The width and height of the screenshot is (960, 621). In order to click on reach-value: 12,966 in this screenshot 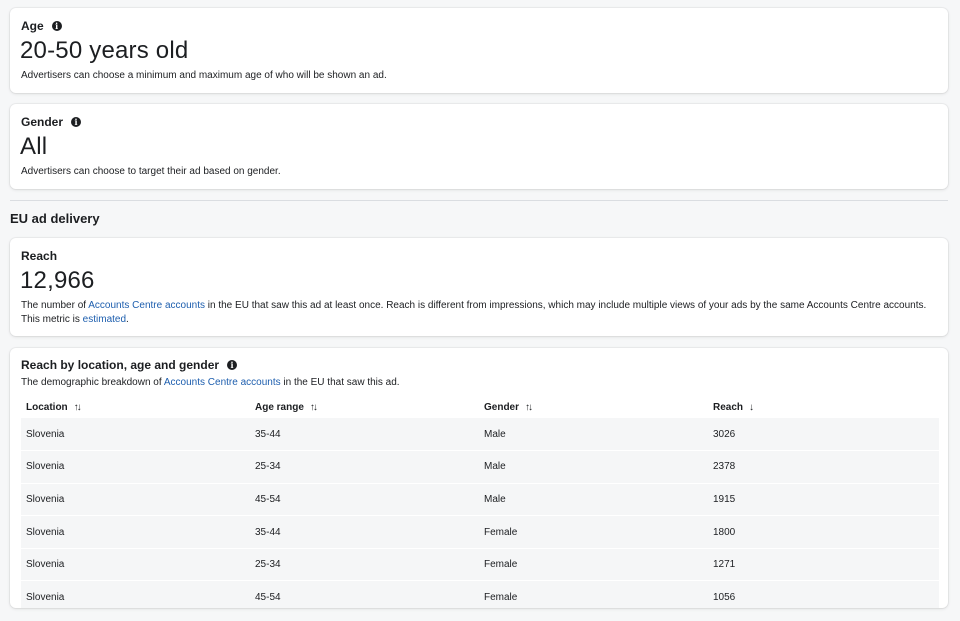, I will do `click(57, 280)`.